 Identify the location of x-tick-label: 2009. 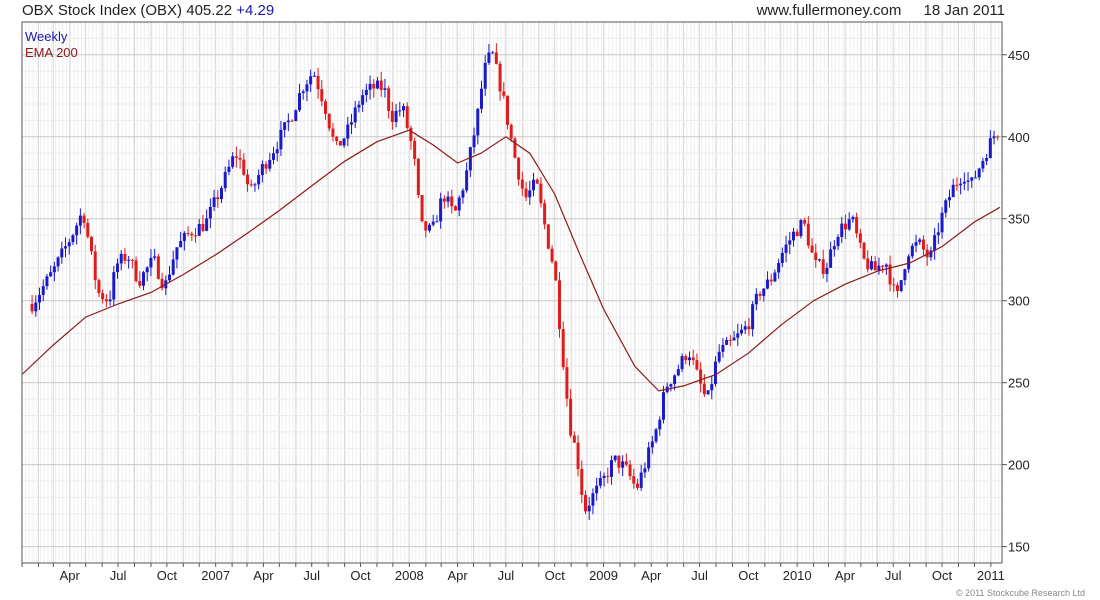
(603, 575).